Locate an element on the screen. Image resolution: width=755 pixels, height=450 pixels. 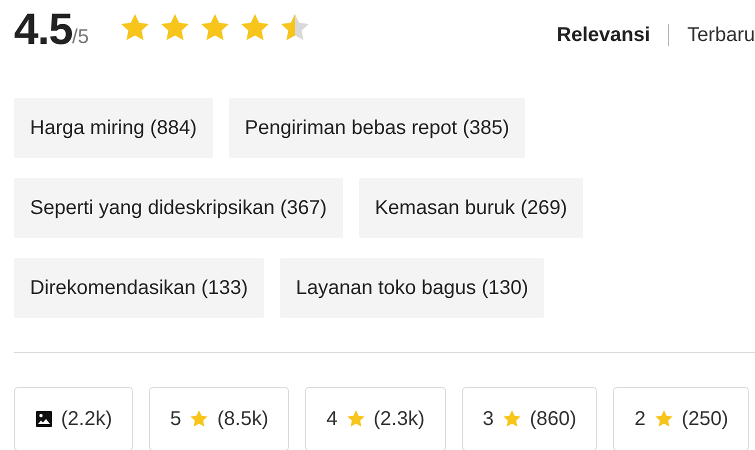
filter-button: 2 (250) is located at coordinates (681, 418).